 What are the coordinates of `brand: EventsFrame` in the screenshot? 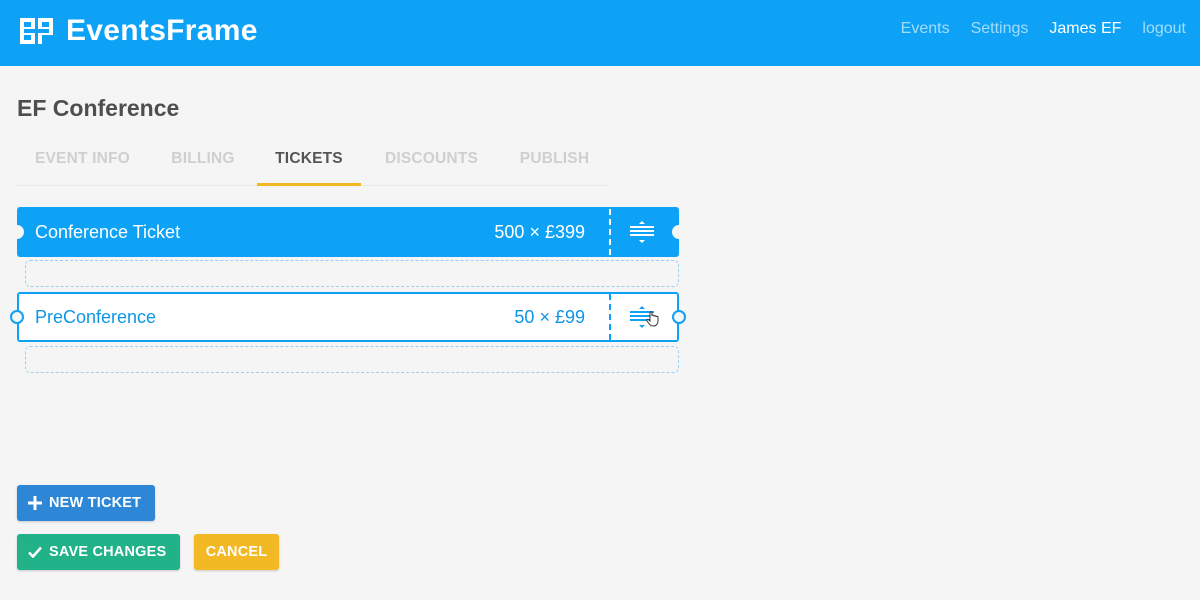 It's located at (139, 31).